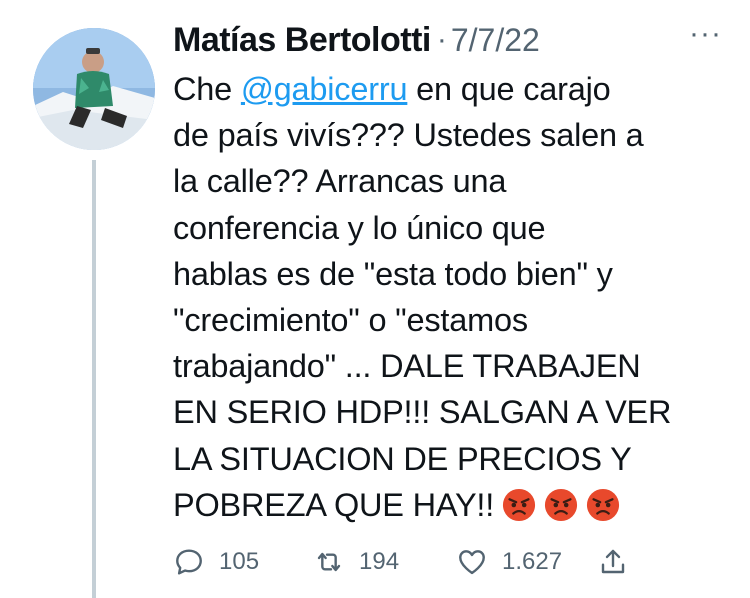  I want to click on tweet-line-2: de país vivís??? Ustedes salen a, so click(408, 135).